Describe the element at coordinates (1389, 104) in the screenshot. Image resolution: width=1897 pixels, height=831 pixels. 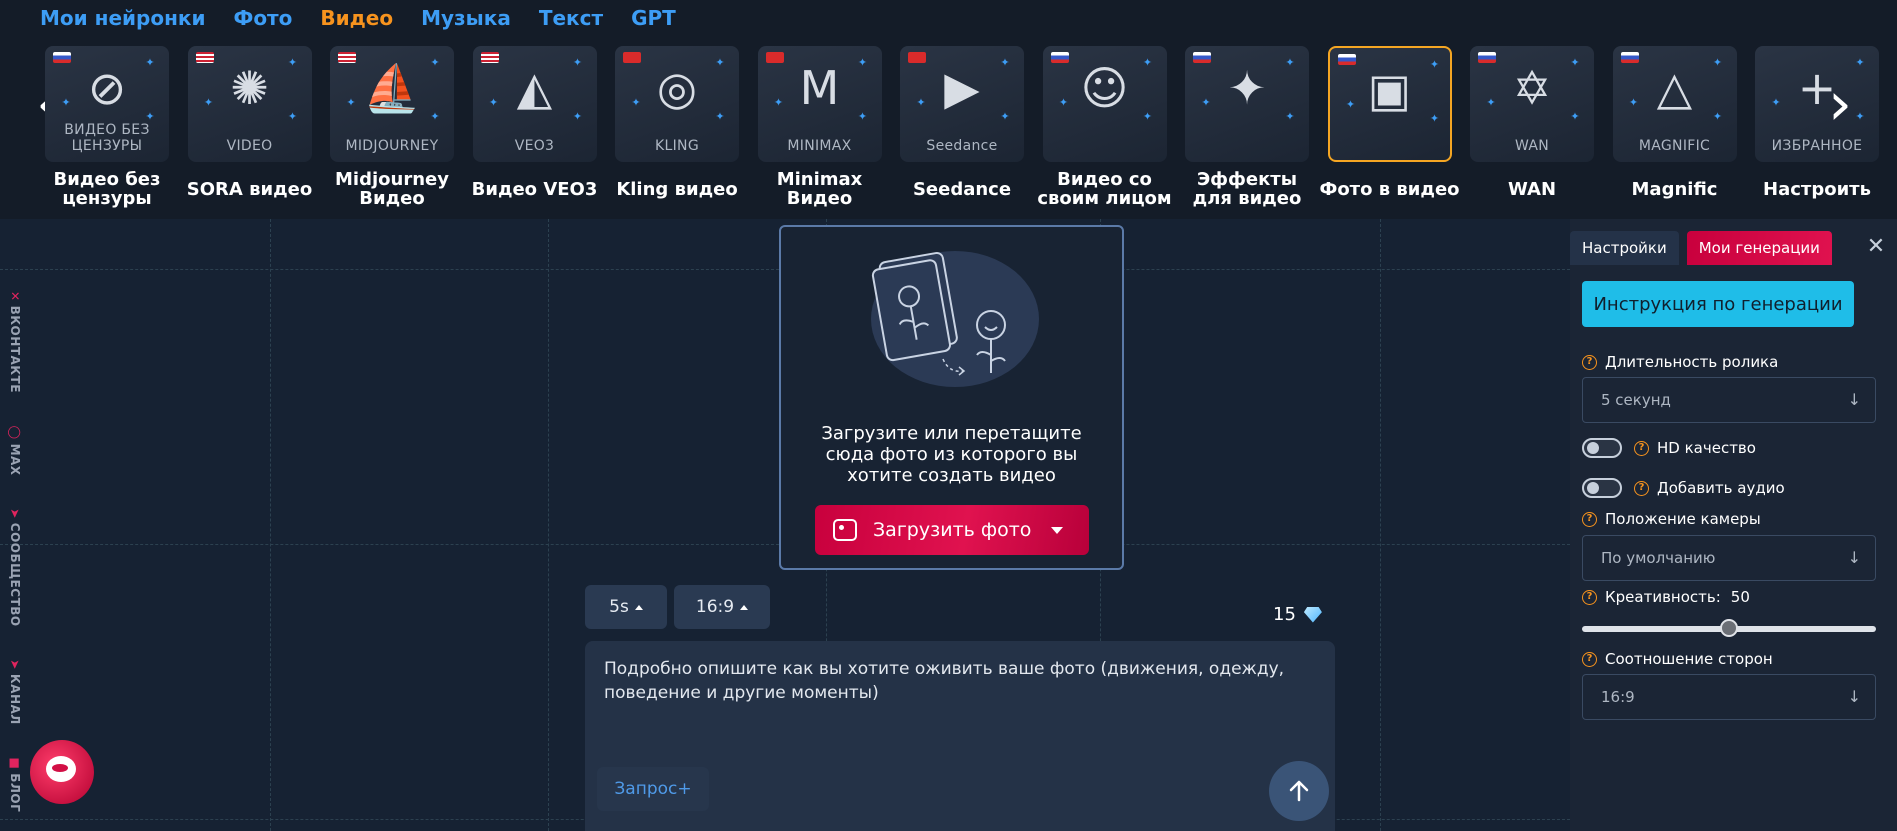
I see `model-card-thumb: ✦ ✦ ✦ ▣` at that location.